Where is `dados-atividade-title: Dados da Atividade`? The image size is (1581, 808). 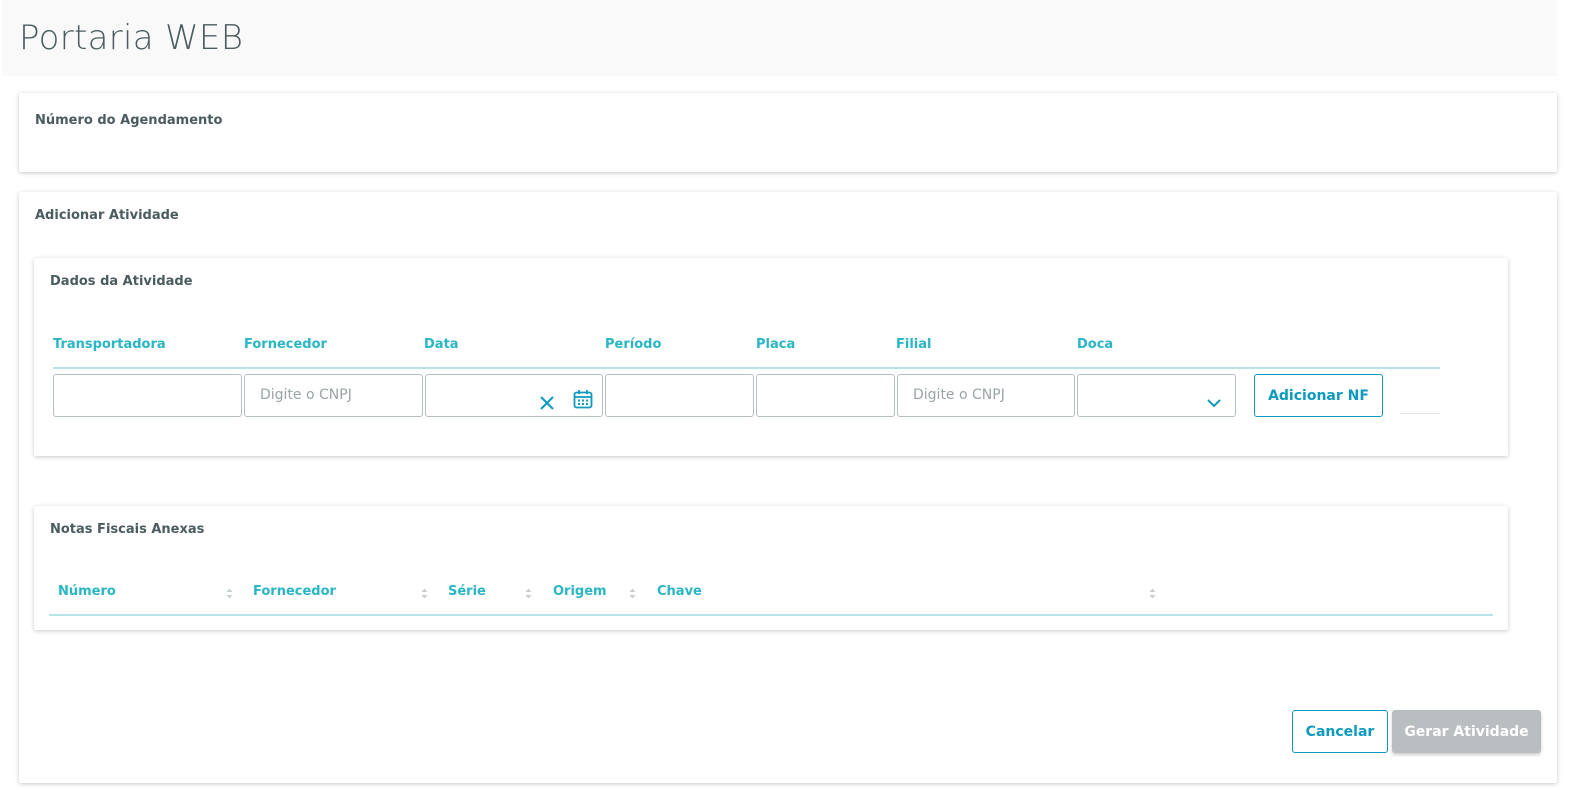 dados-atividade-title: Dados da Atividade is located at coordinates (121, 281).